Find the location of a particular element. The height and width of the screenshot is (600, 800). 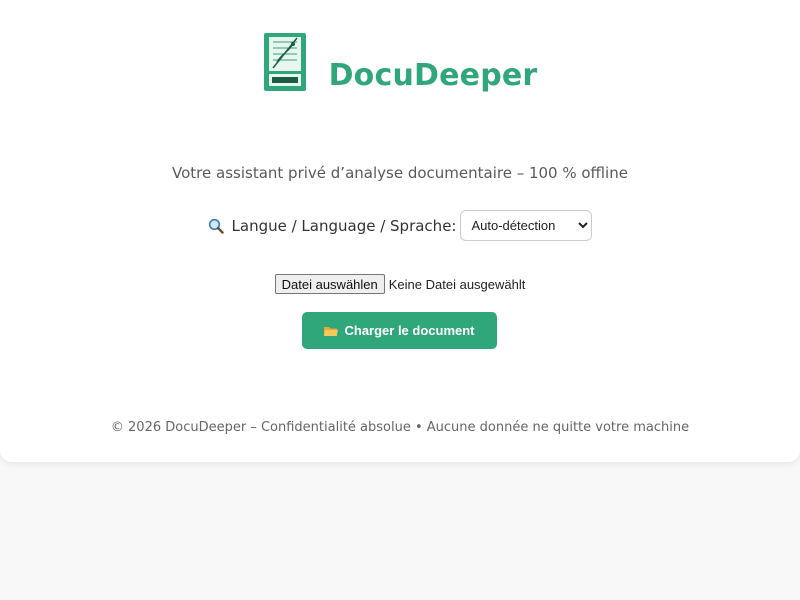

choose-file-button: Datei auswählen is located at coordinates (329, 284).